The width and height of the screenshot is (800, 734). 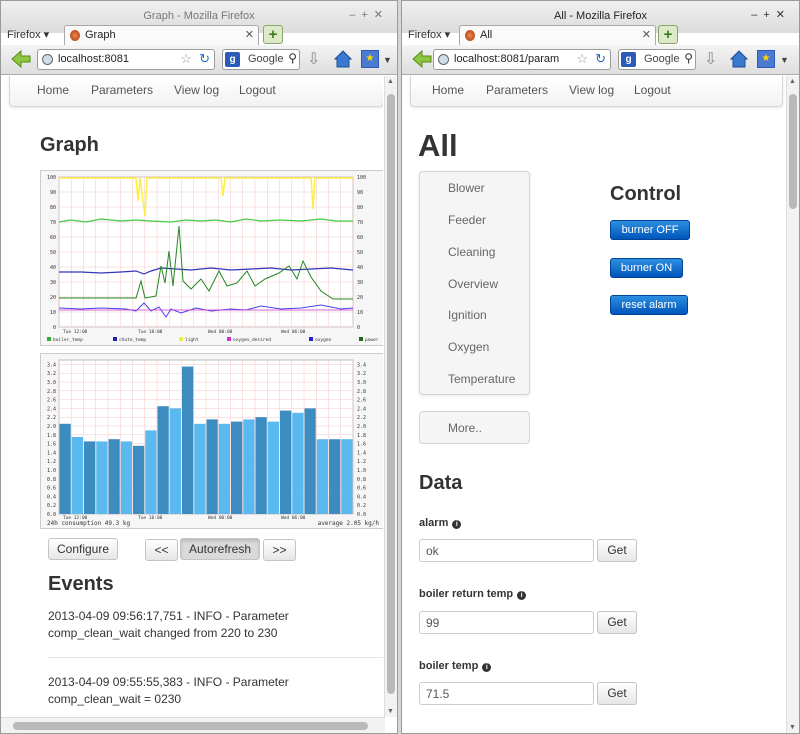 I want to click on next-button: >>, so click(x=279, y=550).